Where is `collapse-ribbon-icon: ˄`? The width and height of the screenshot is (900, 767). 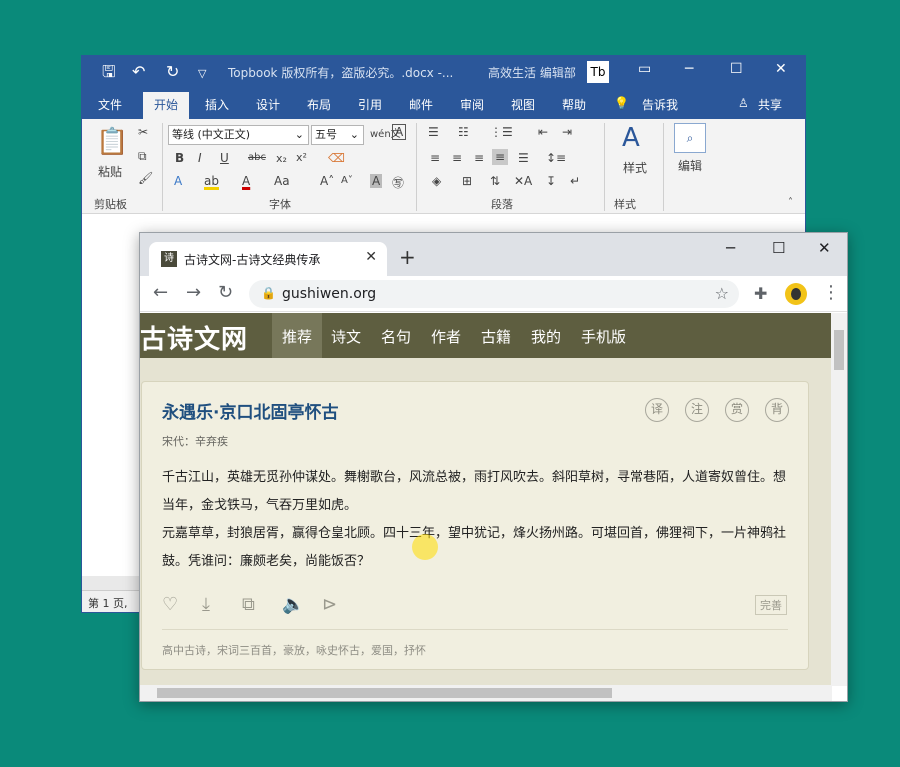
collapse-ribbon-icon: ˄ is located at coordinates (790, 202).